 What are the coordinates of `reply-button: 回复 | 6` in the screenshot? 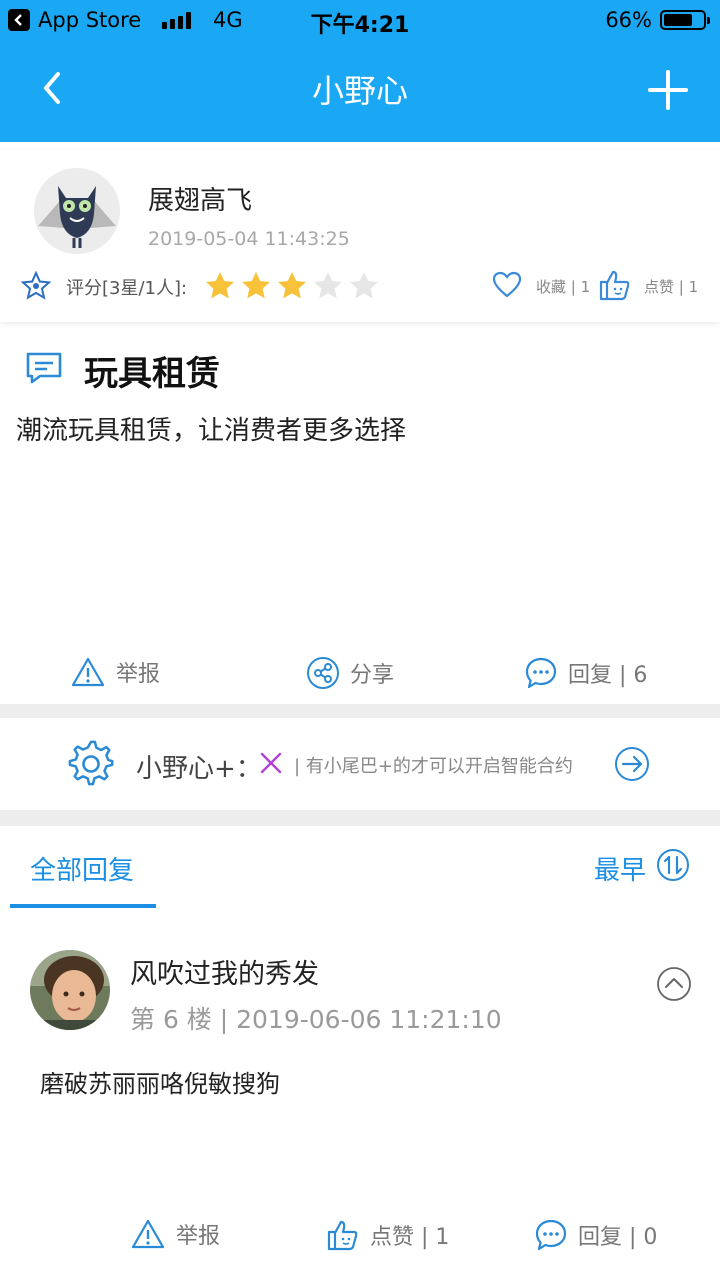 It's located at (585, 673).